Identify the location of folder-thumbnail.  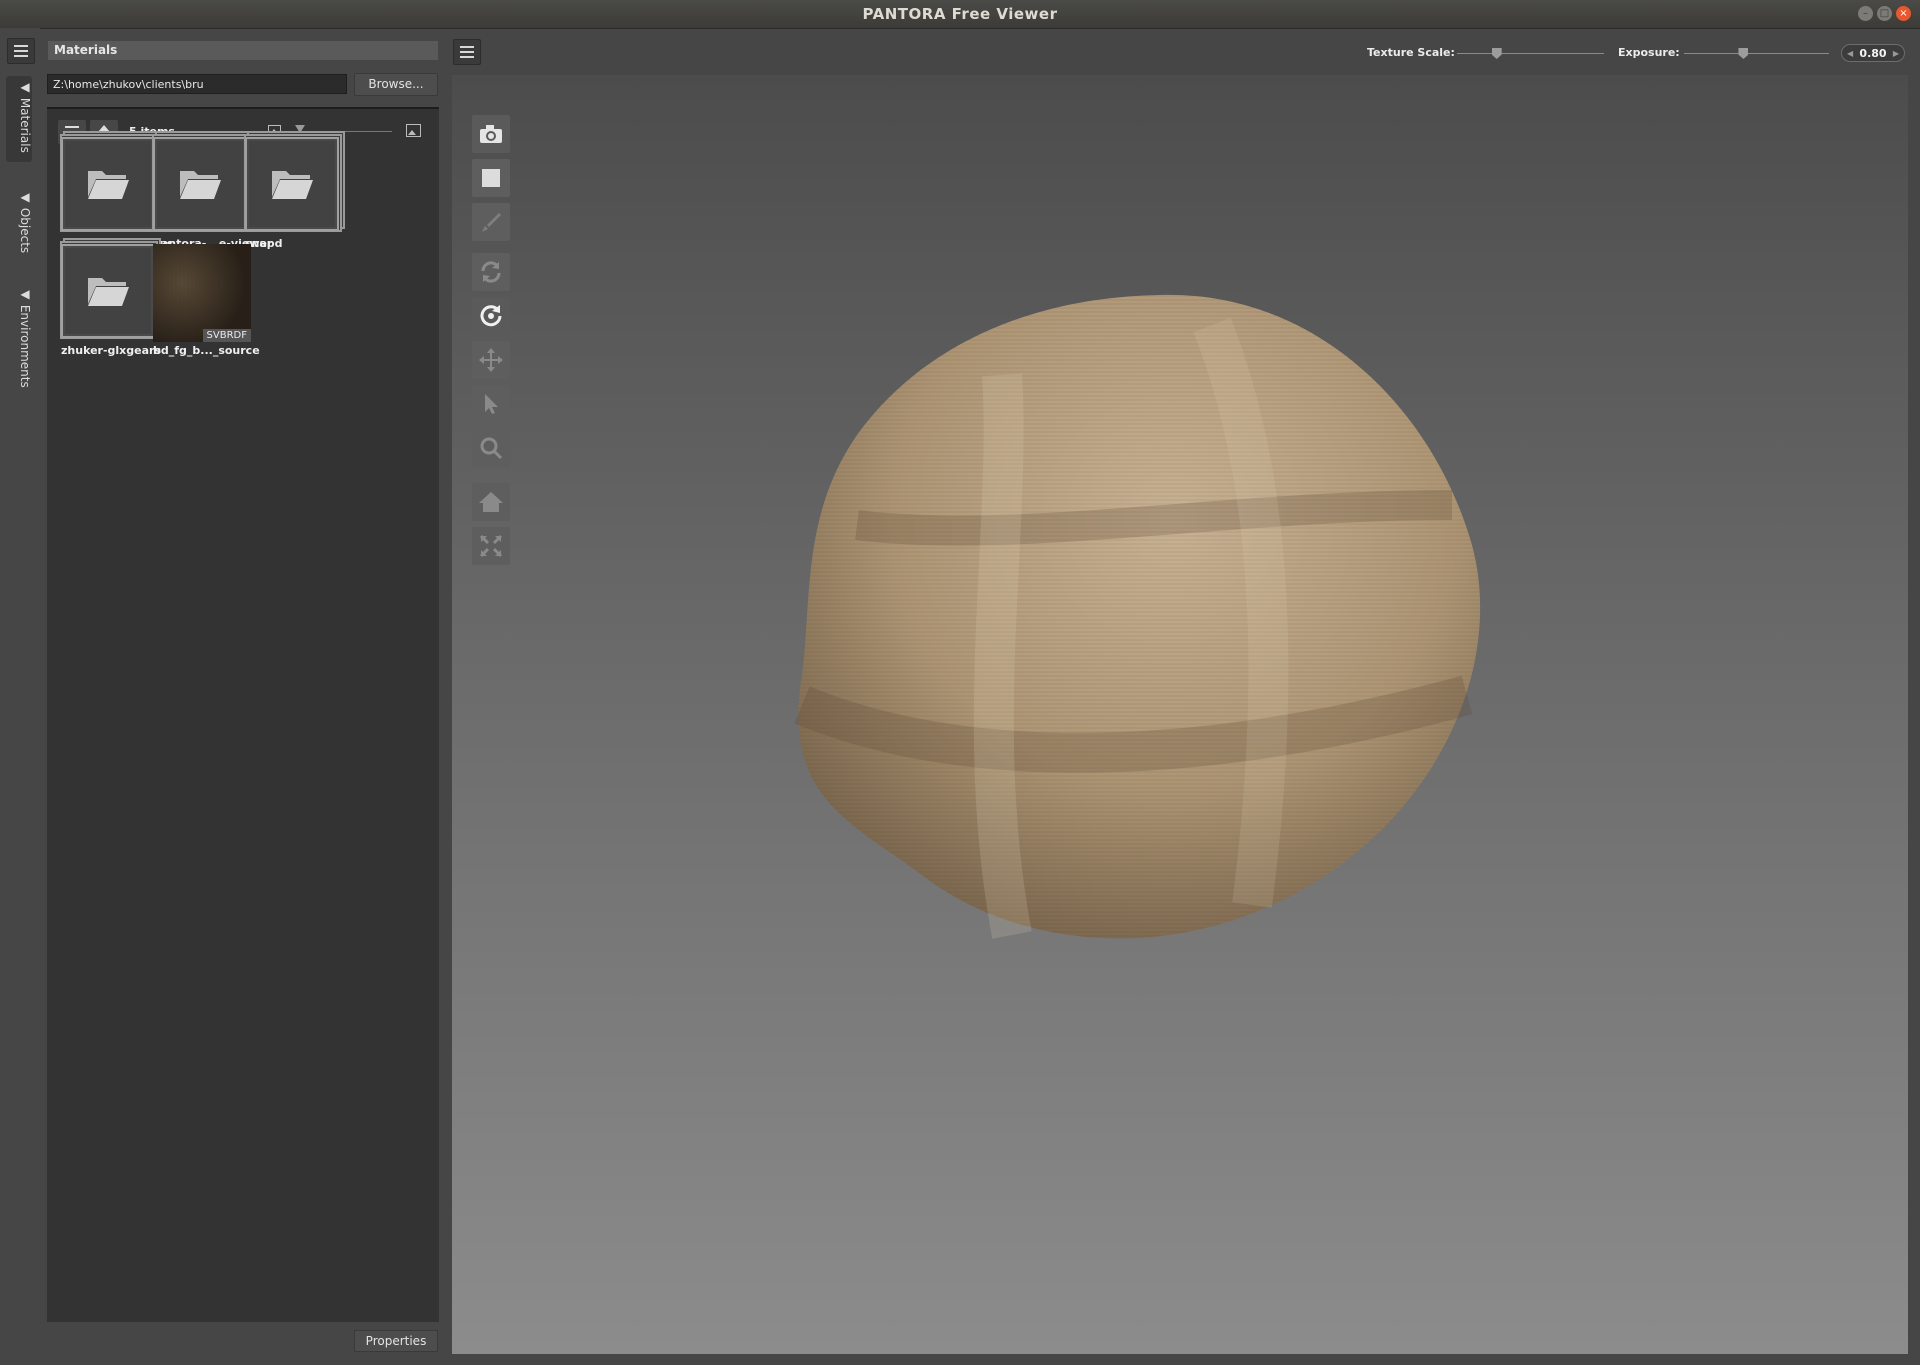
(292, 184).